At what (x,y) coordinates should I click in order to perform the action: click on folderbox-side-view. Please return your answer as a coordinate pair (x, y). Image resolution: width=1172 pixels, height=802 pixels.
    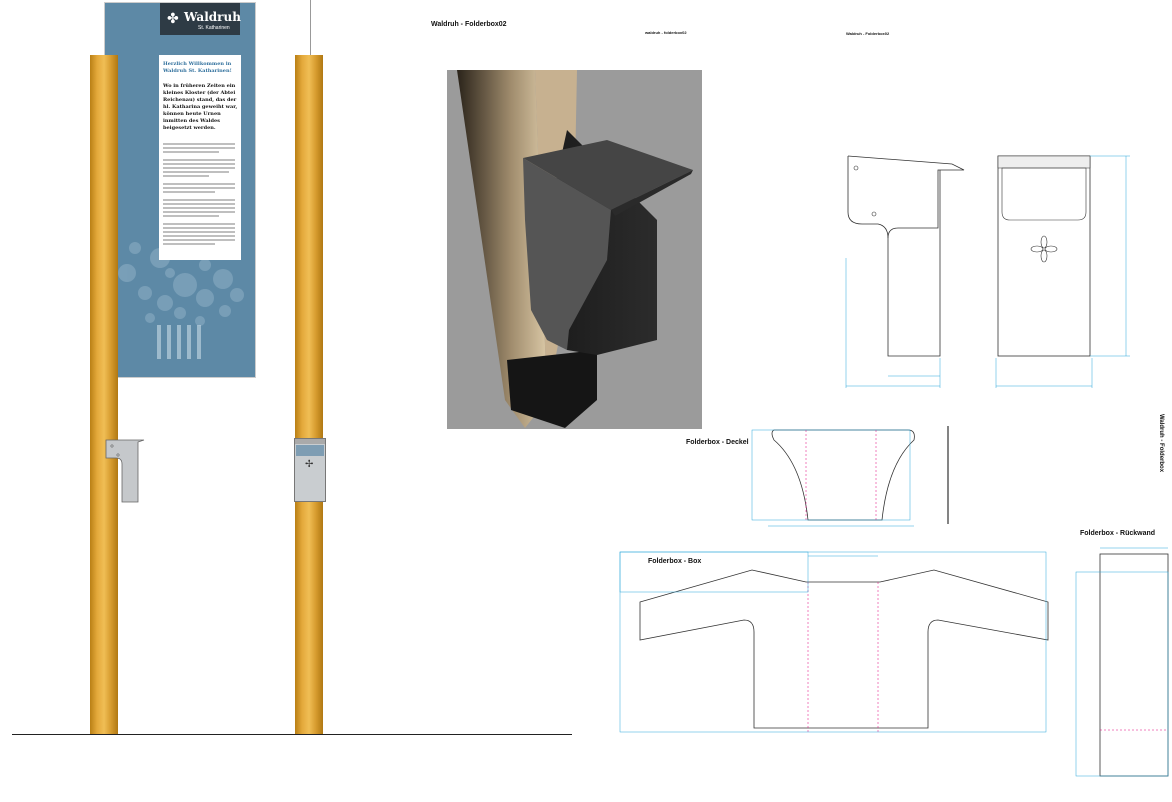
    Looking at the image, I should click on (125, 471).